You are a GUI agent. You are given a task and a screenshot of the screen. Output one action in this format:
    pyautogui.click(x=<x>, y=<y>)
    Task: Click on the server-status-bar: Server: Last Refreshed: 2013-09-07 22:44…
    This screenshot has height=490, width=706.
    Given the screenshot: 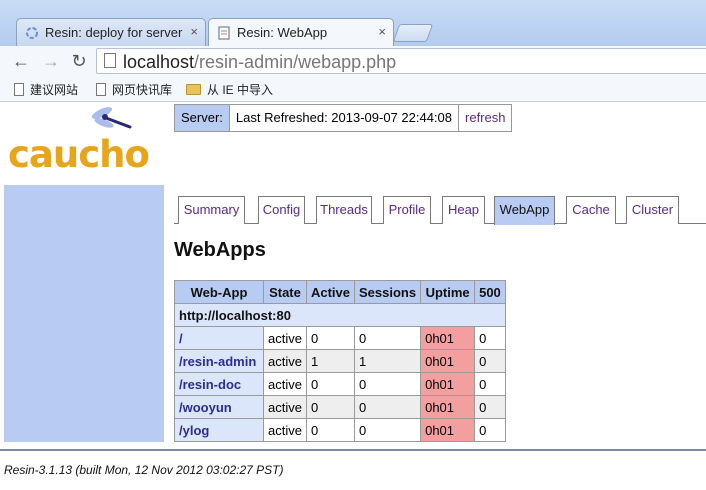 What is the action you would take?
    pyautogui.click(x=343, y=118)
    